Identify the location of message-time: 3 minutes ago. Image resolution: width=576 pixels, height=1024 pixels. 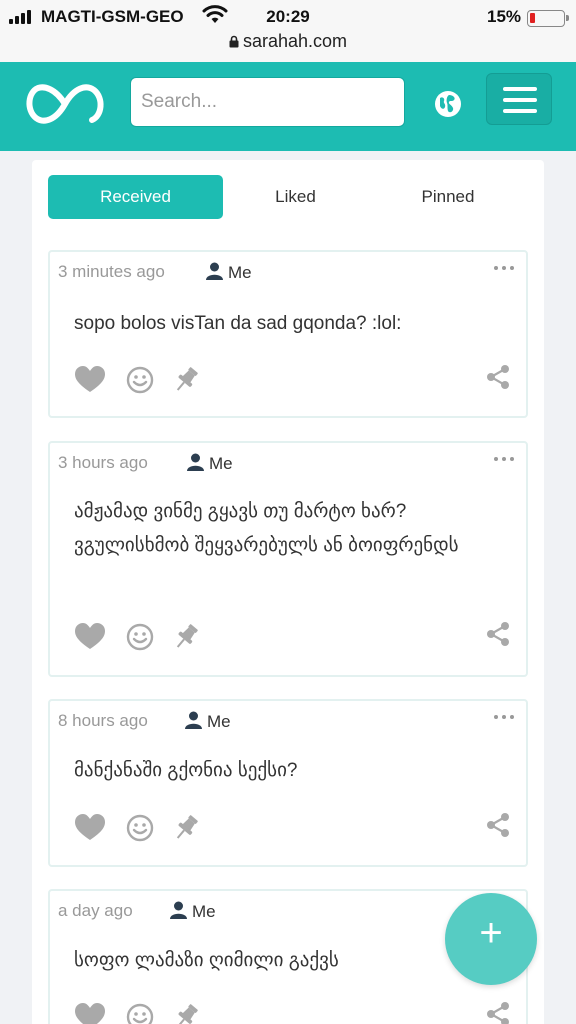
(111, 271).